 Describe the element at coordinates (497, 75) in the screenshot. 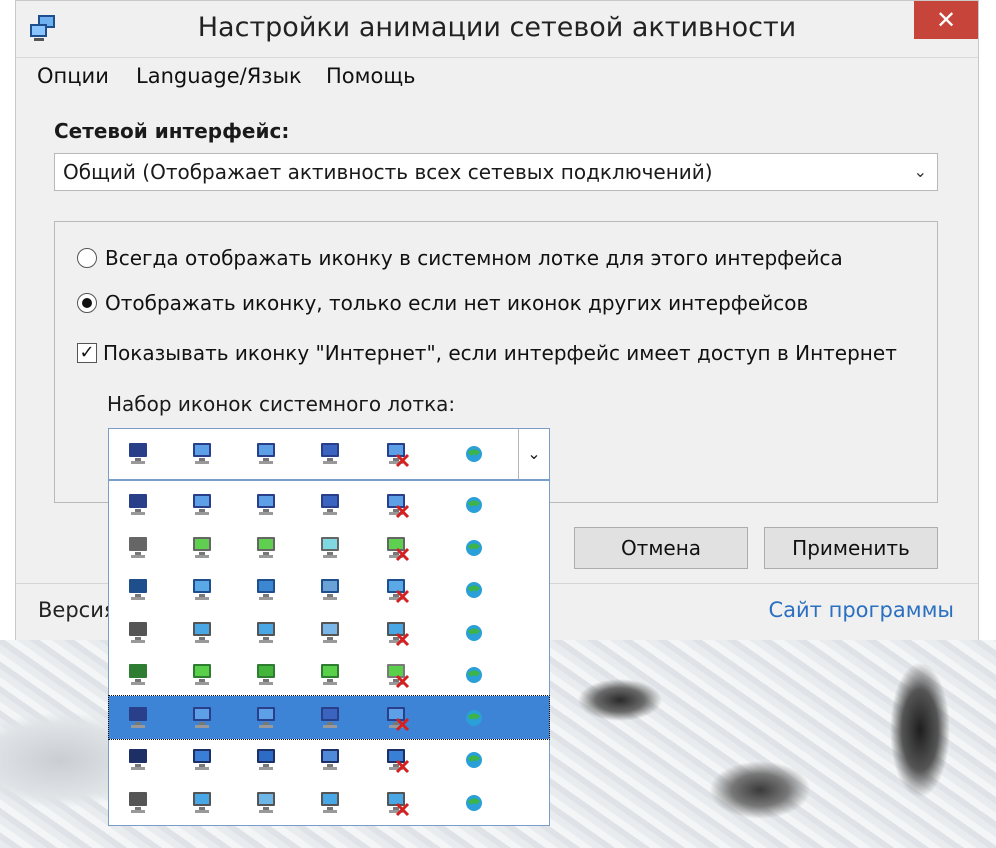

I see `menu-bar: Опции Language/Язык Помощь` at that location.